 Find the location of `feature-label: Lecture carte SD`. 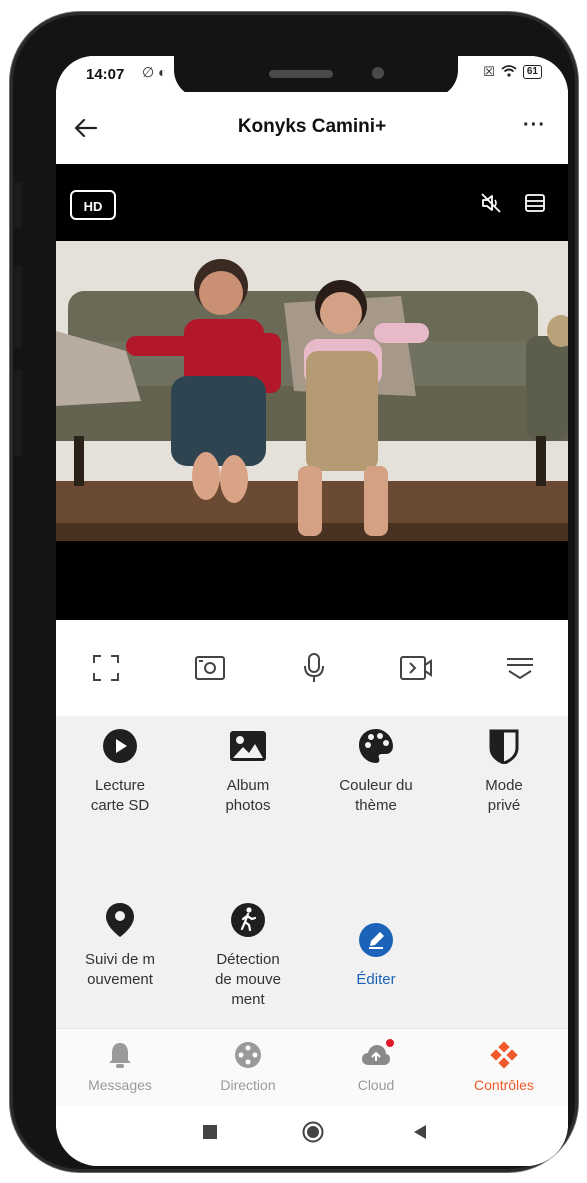

feature-label: Lecture carte SD is located at coordinates (120, 795).